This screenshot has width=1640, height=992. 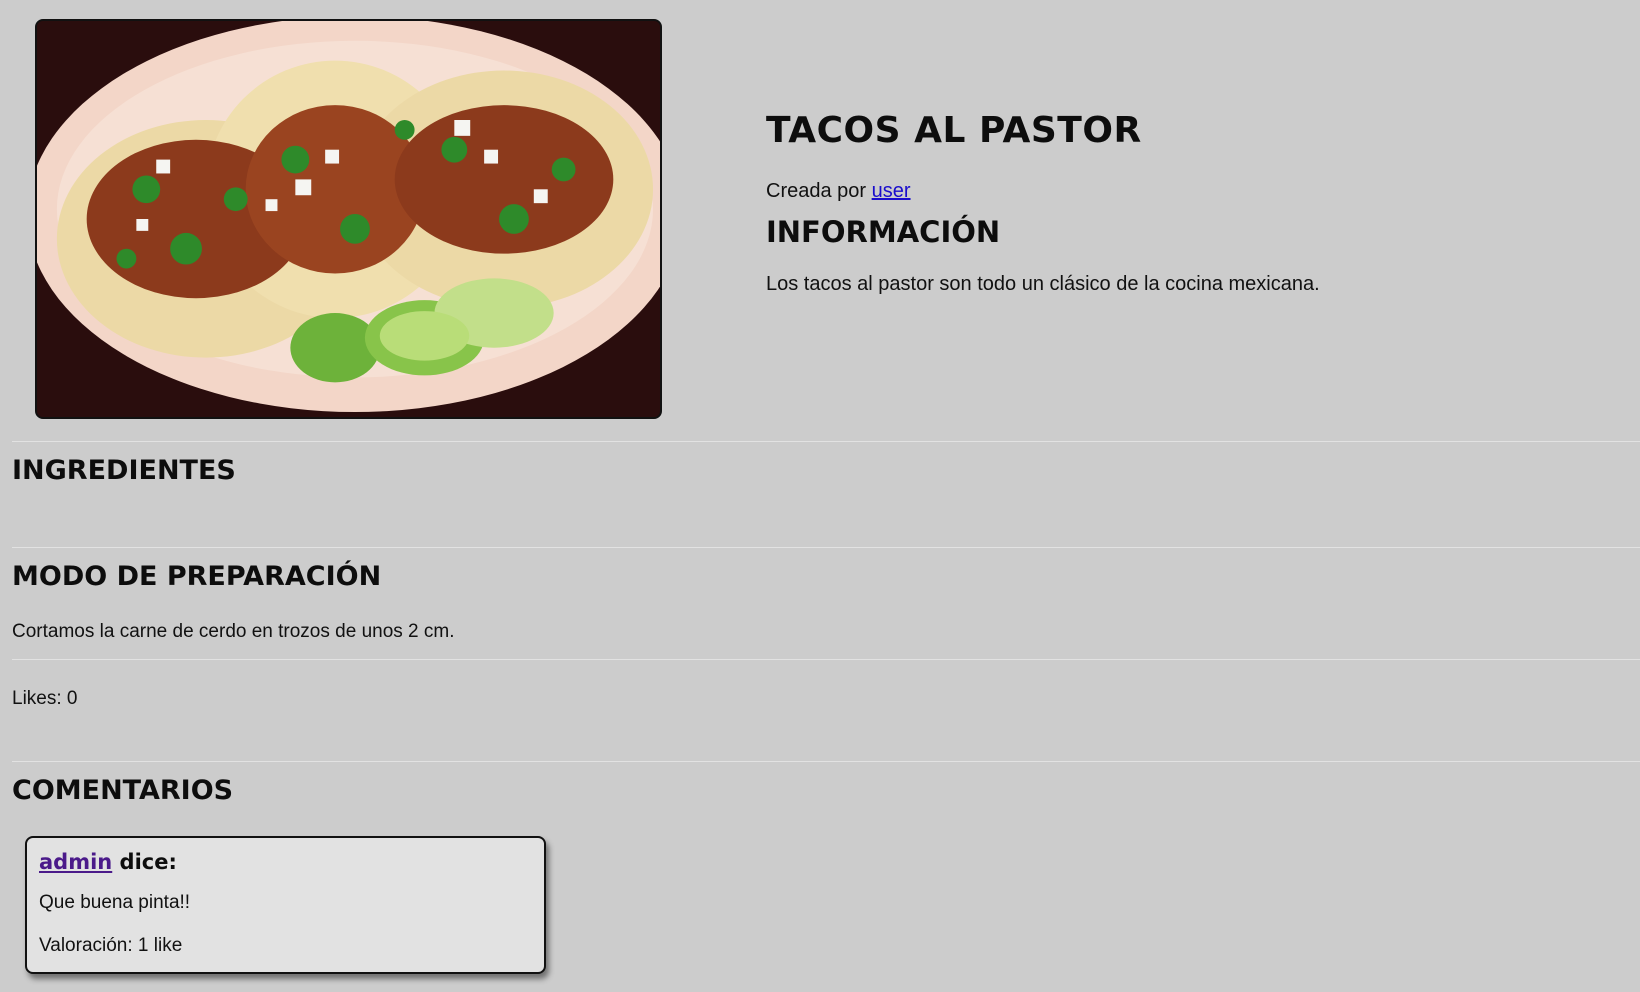 I want to click on comment-rating: Valoración: 1 like, so click(x=111, y=945).